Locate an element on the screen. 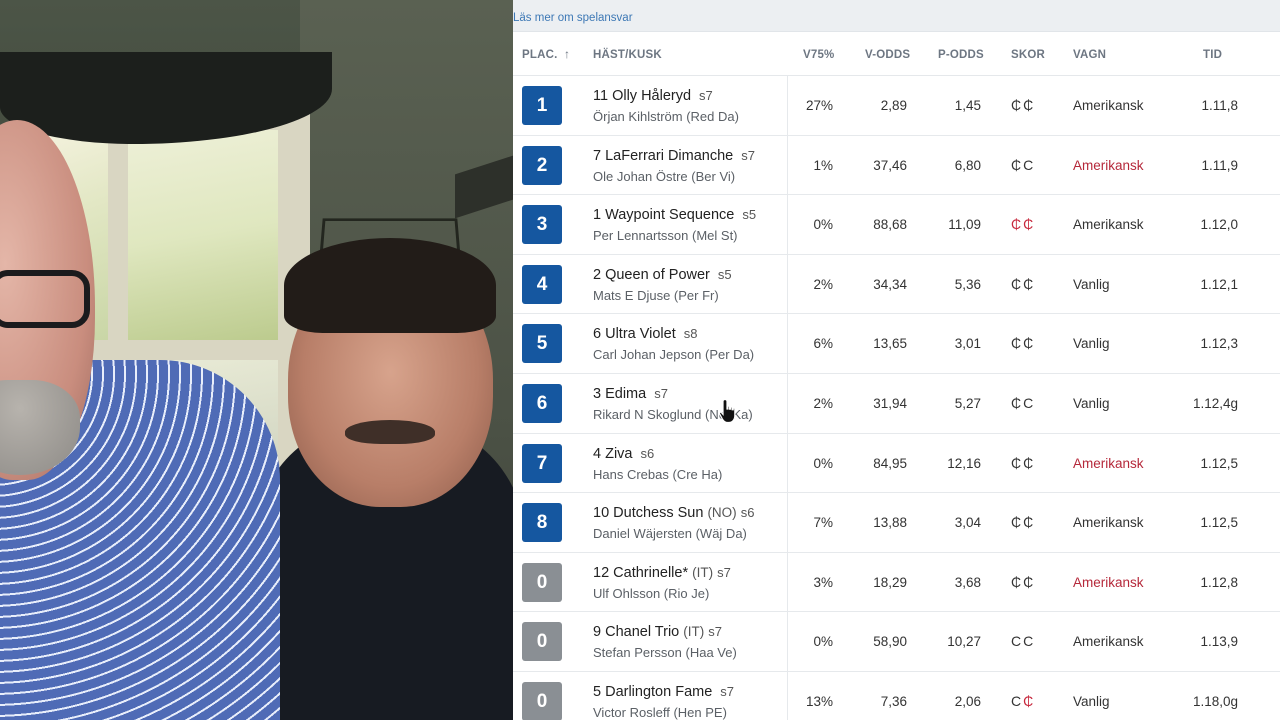 The image size is (1280, 720). column-header-vodds: V-ODDS is located at coordinates (887, 55).